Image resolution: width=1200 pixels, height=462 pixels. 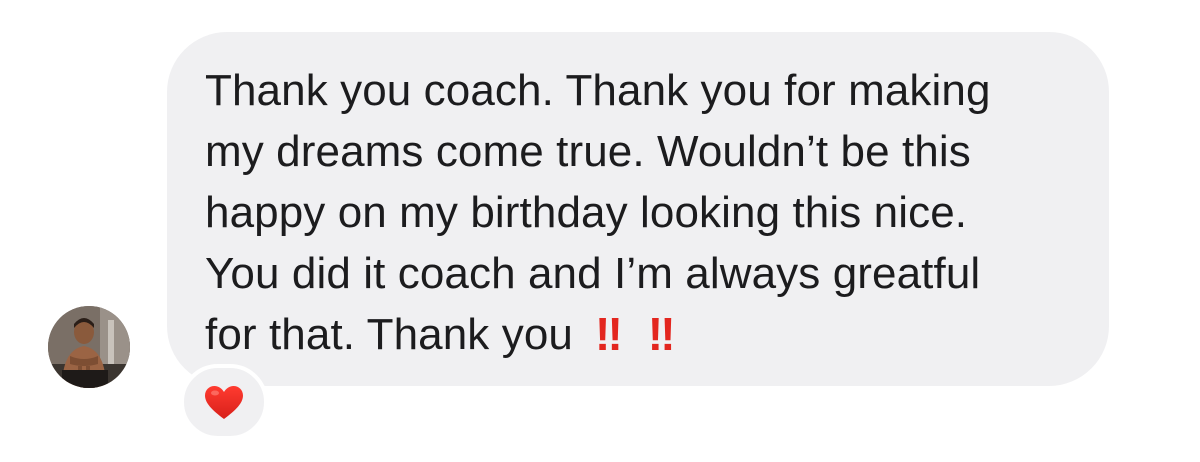 What do you see at coordinates (598, 90) in the screenshot?
I see `message-line: Thank you coach. Thank you for making` at bounding box center [598, 90].